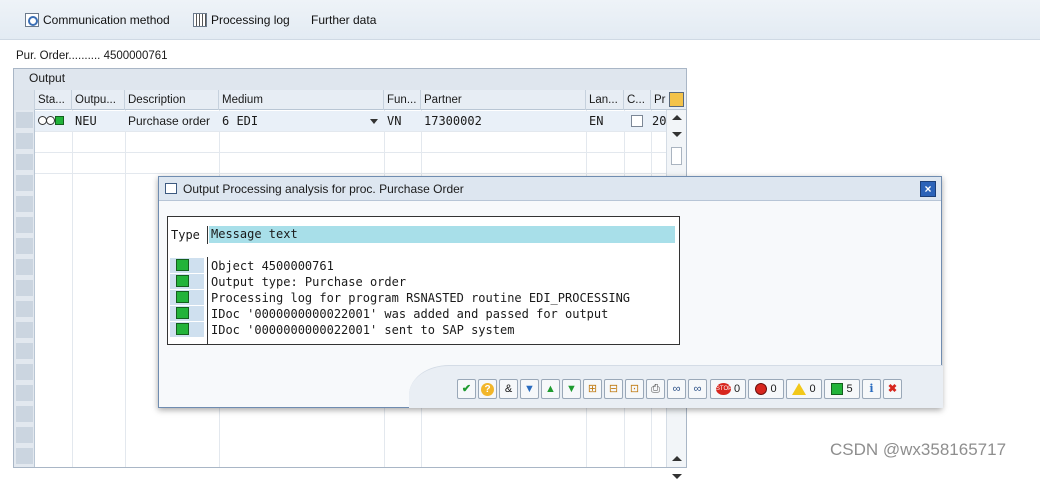  Describe the element at coordinates (697, 389) in the screenshot. I see `find-next-button: ∞` at that location.